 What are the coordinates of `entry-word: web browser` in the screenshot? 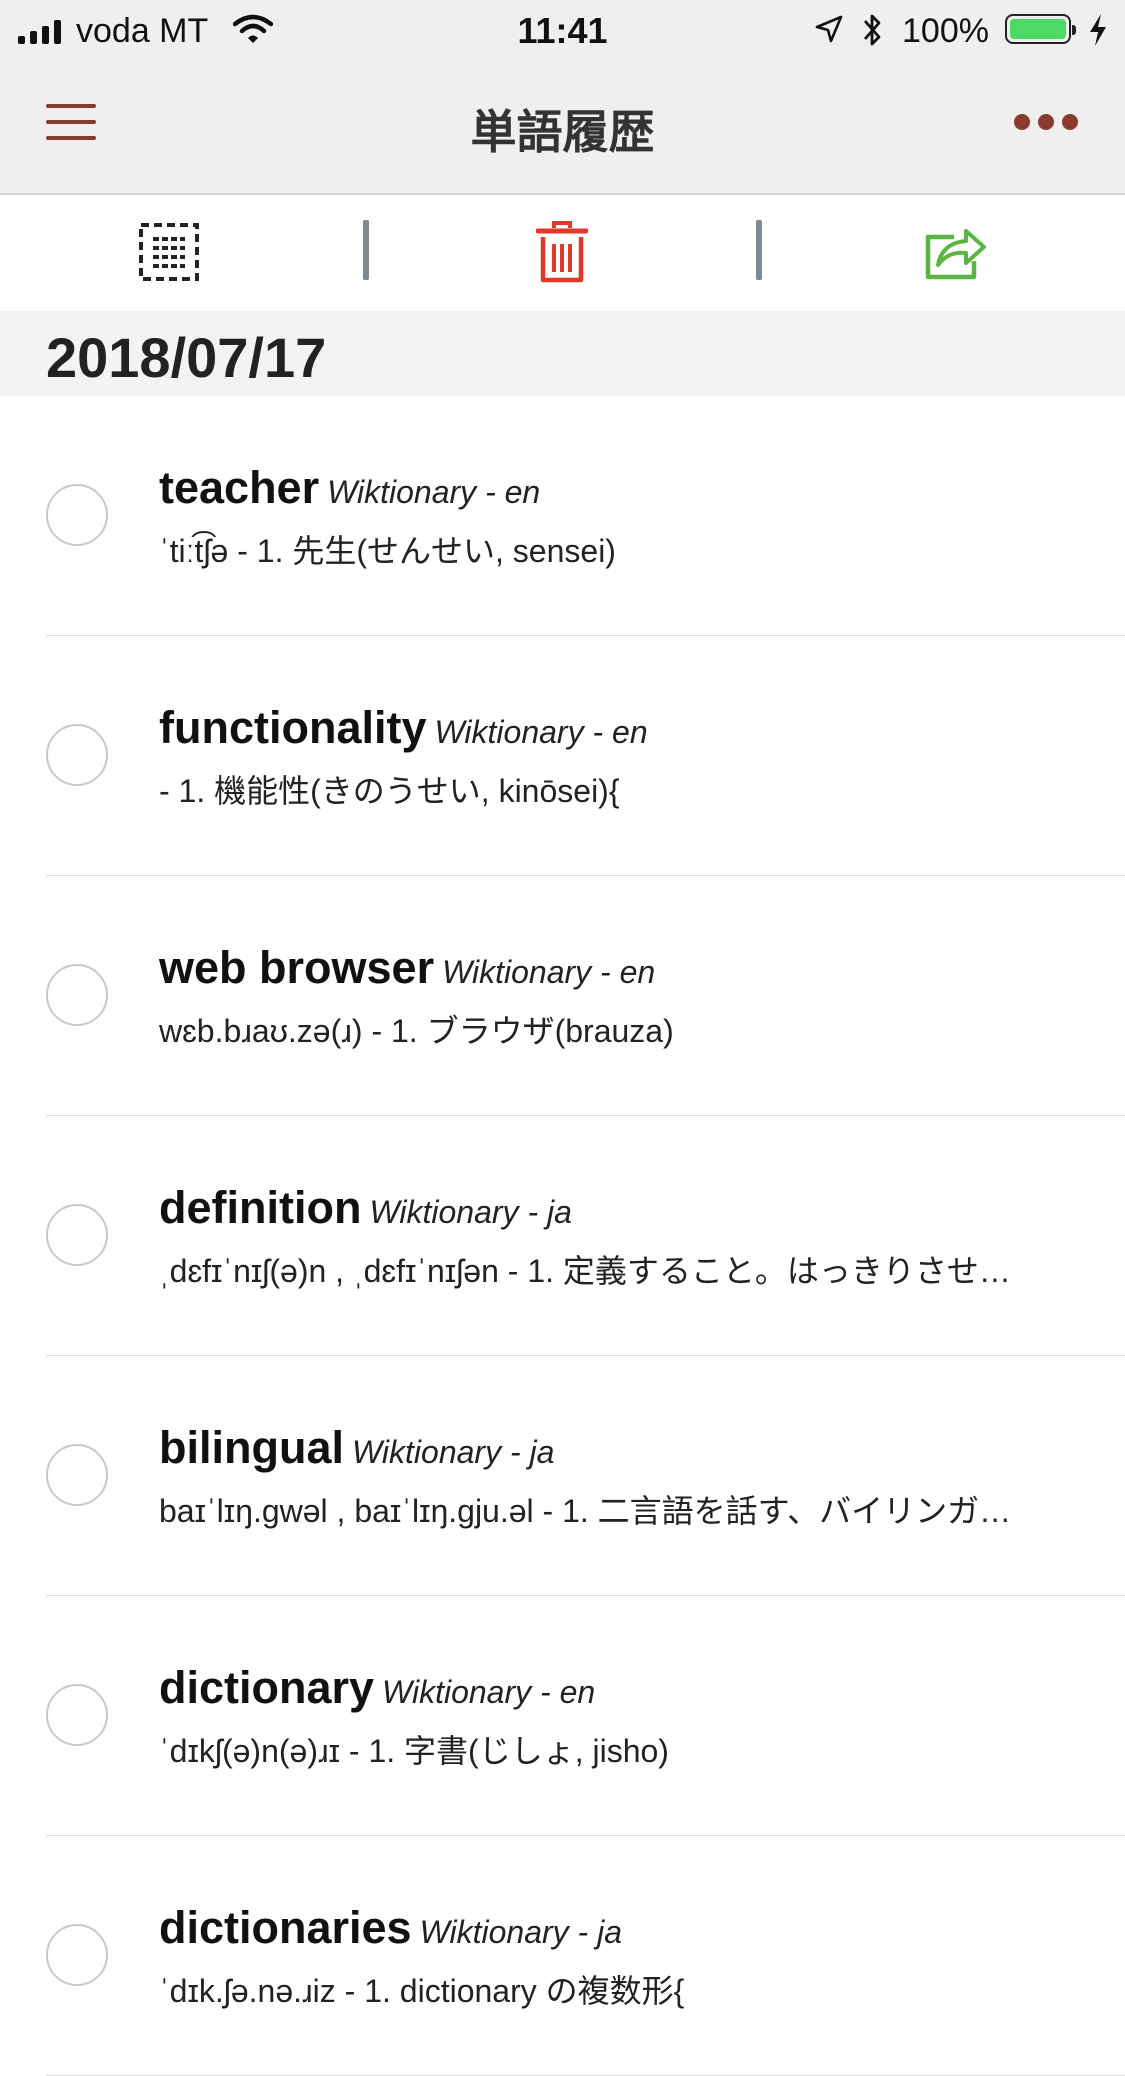 It's located at (297, 967).